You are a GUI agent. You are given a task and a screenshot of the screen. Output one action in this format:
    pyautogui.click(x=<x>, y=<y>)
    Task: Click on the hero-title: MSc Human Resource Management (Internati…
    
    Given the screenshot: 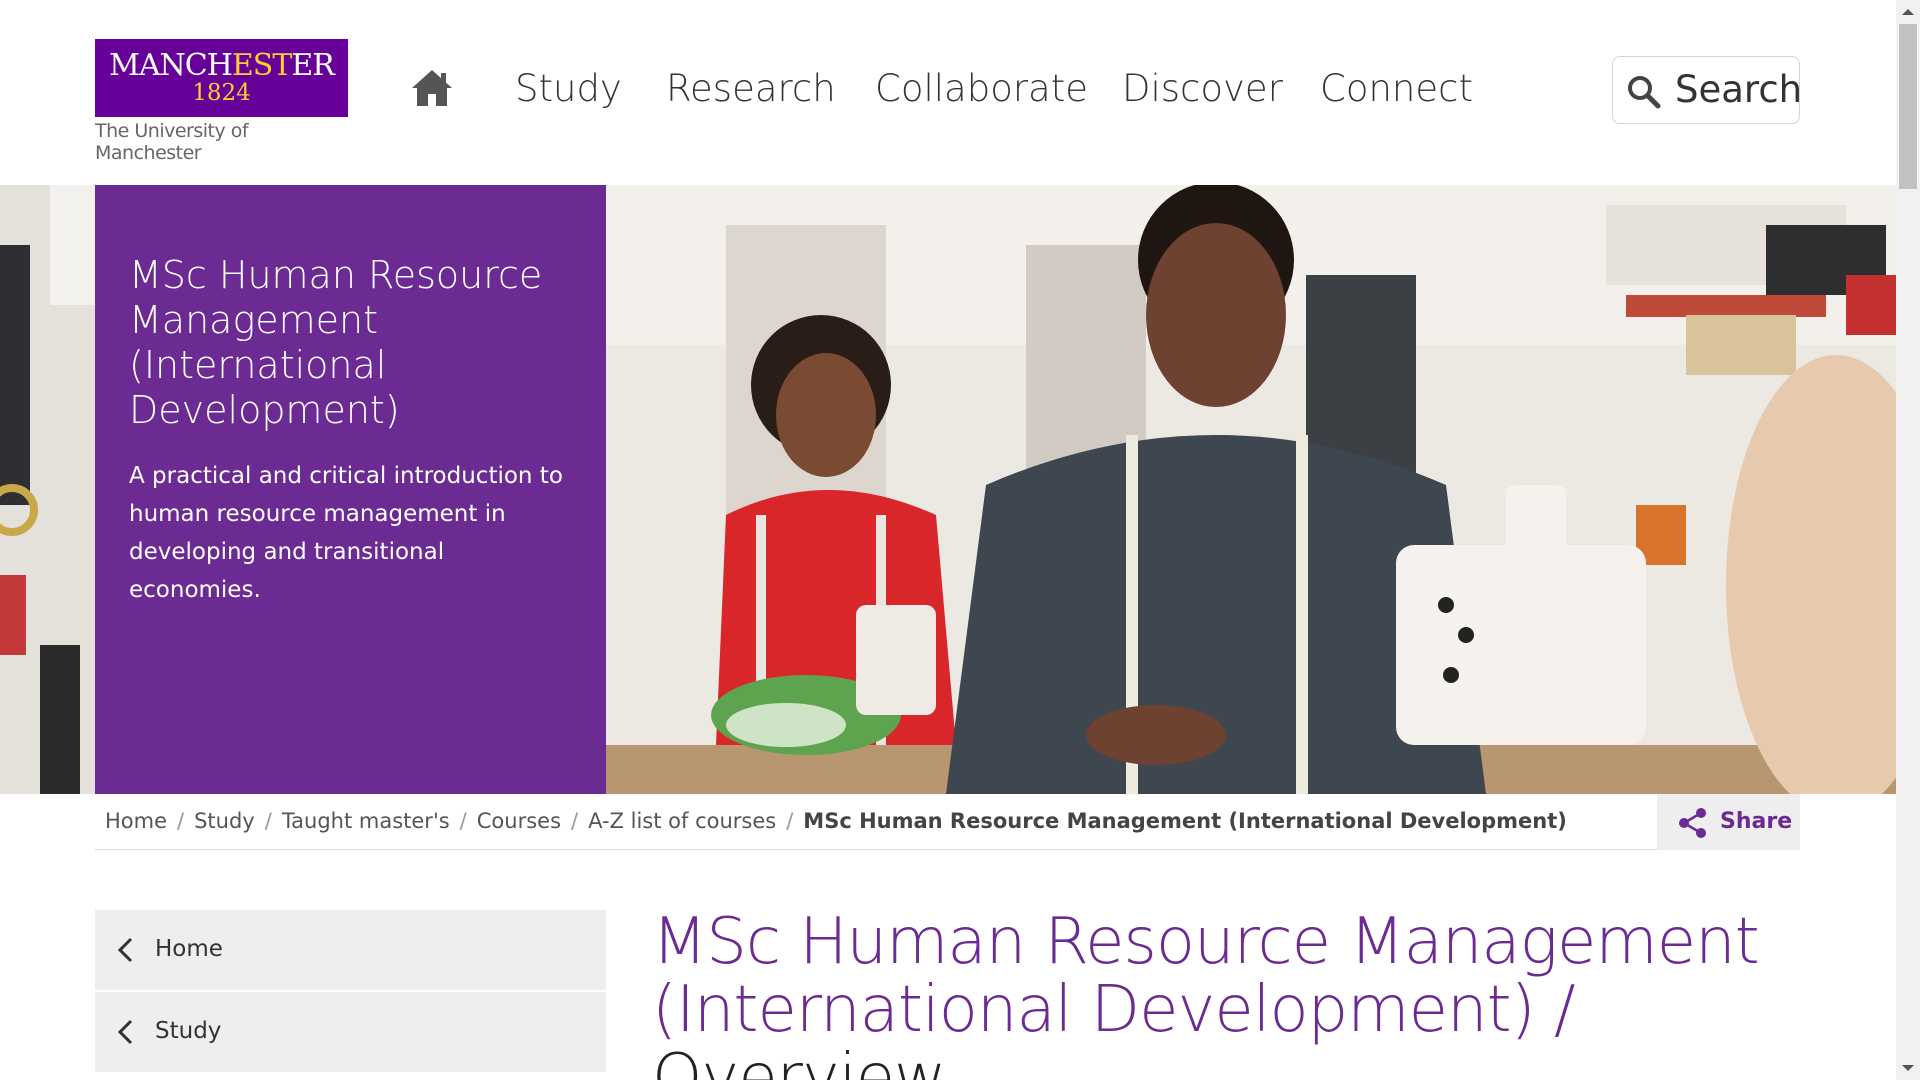 What is the action you would take?
    pyautogui.click(x=336, y=342)
    